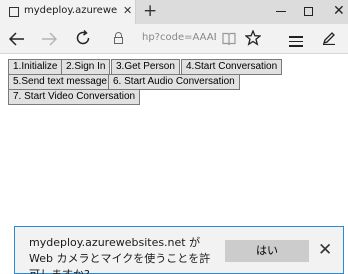 This screenshot has height=274, width=348. I want to click on url-text: hp?code=AAABA, so click(179, 37).